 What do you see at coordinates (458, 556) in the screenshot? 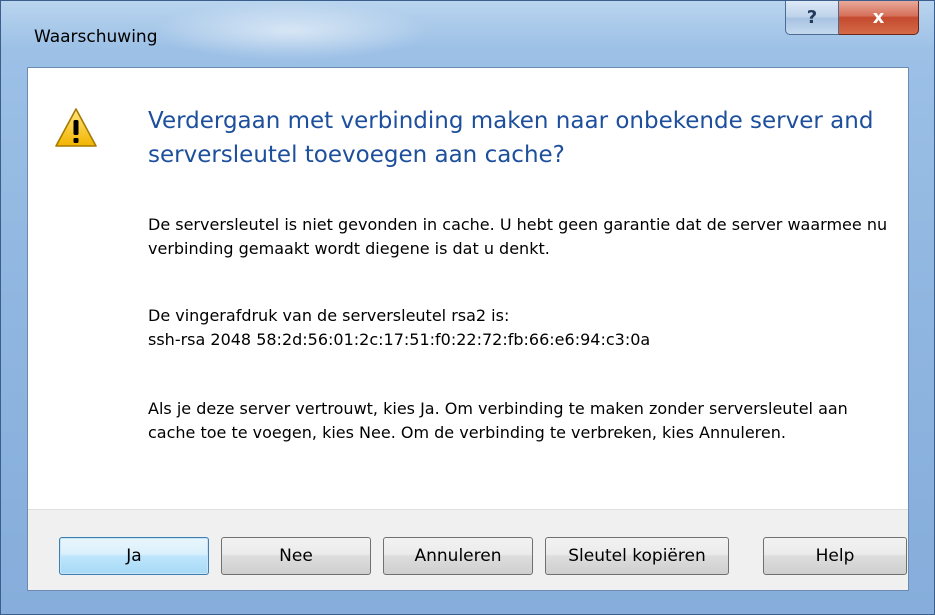
I see `cancel-button: Annuleren` at bounding box center [458, 556].